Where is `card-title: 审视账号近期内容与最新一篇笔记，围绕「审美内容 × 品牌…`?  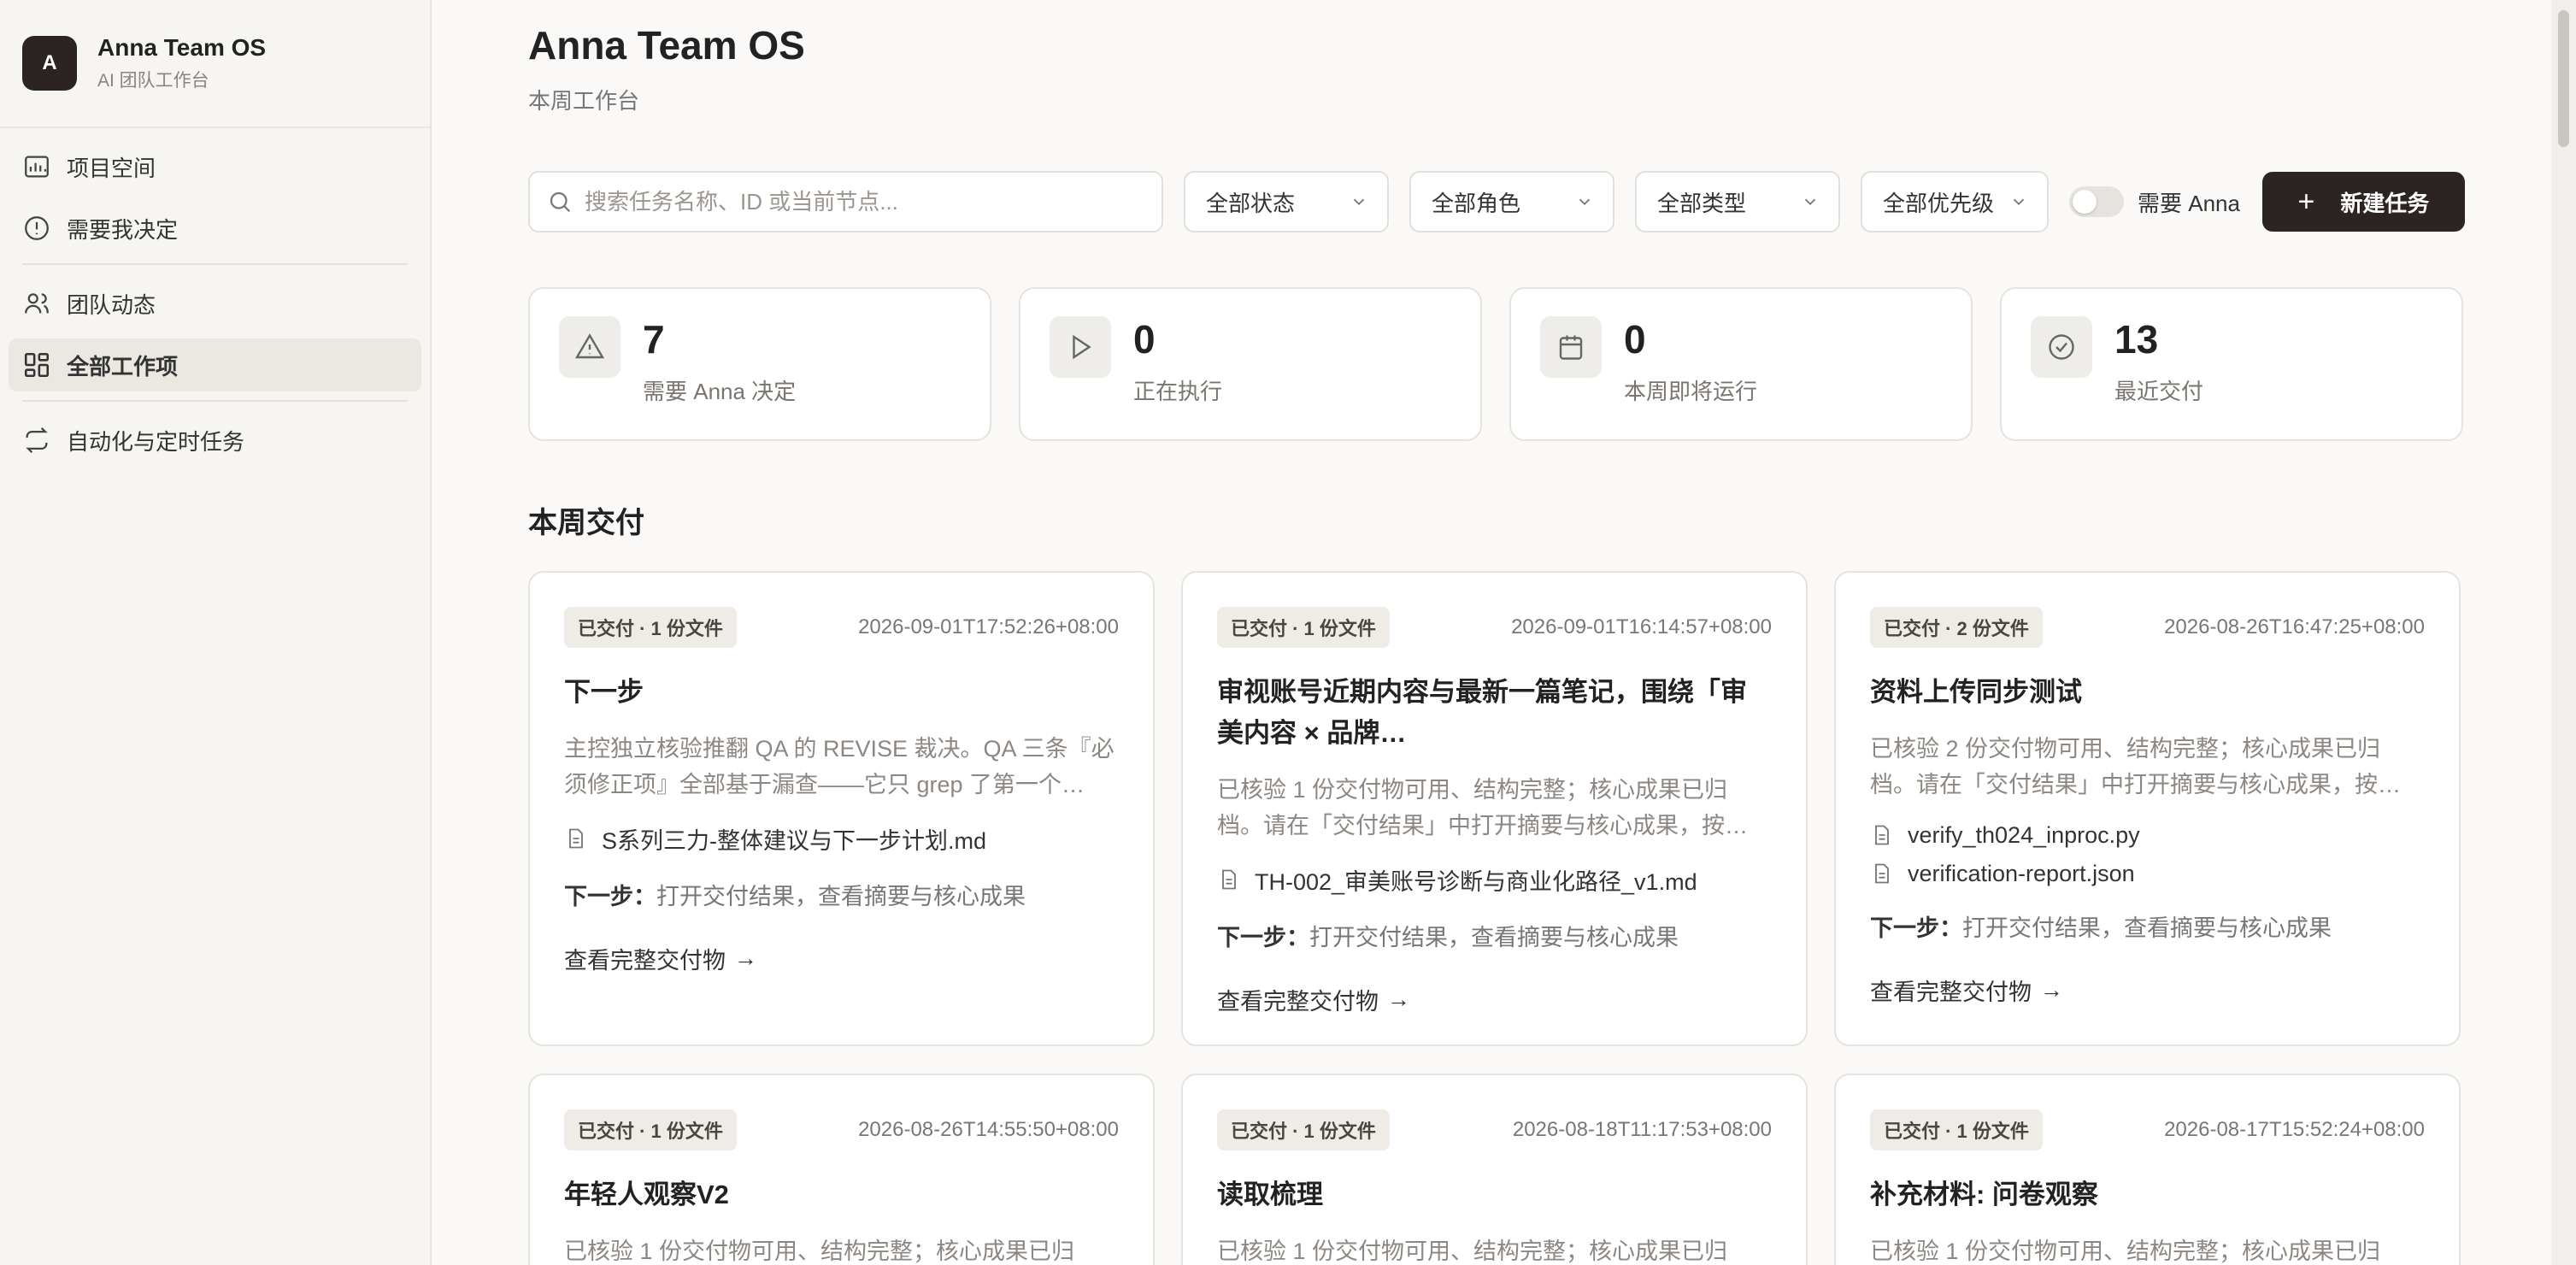 card-title: 审视账号近期内容与最新一篇笔记，围绕「审美内容 × 品牌… is located at coordinates (1482, 713).